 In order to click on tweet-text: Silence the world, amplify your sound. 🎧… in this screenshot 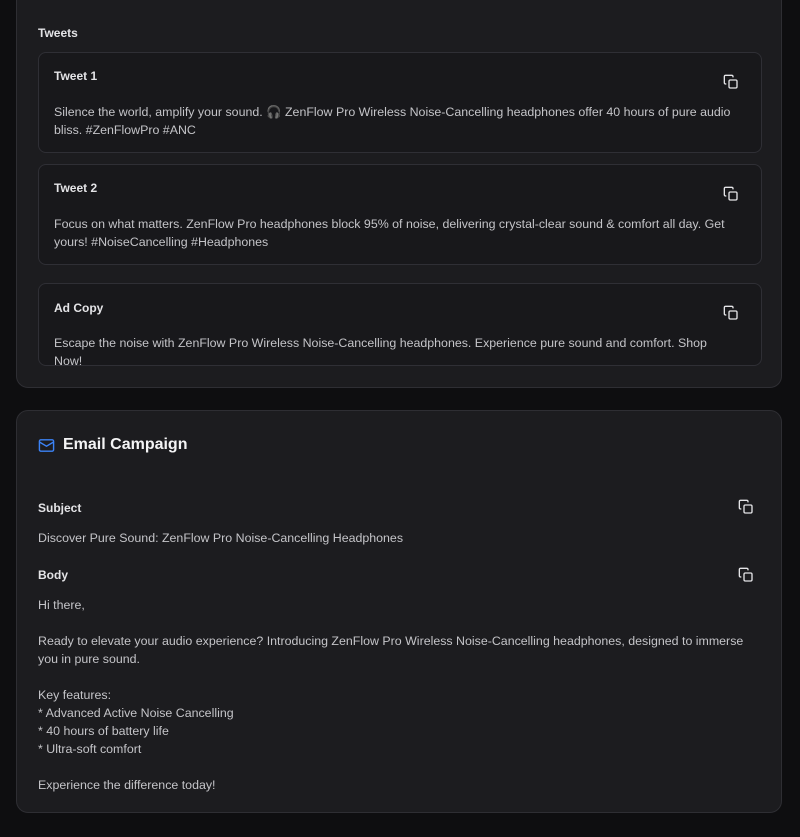, I will do `click(392, 121)`.